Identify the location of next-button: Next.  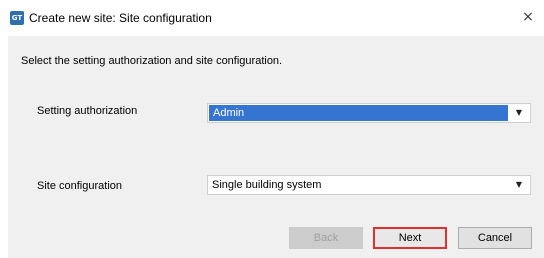
(410, 238).